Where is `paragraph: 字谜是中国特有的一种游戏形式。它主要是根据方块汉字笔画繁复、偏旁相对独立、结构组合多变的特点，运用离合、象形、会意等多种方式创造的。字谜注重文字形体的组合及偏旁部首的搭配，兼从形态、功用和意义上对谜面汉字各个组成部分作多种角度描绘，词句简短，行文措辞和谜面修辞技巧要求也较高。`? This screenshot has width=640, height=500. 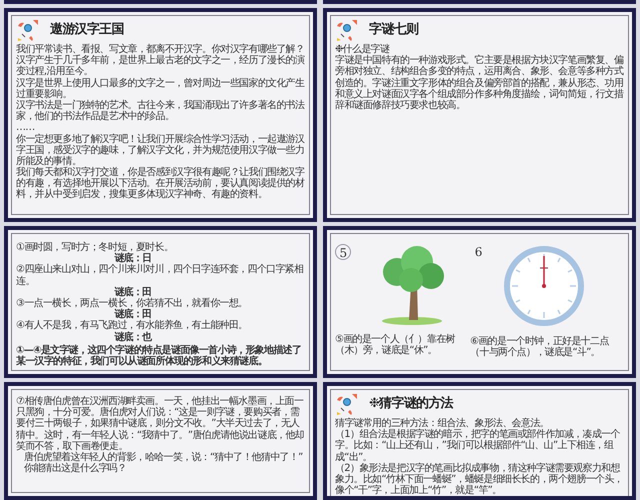
paragraph: 字谜是中国特有的一种游戏形式。它主要是根据方块汉字笔画繁复、偏旁相对独立、结构组合多变的特点，运用离合、象形、会意等多种方式创造的。字谜注重文字形体的组合及偏旁部首的搭配，兼从形态、功用和意义上对谜面汉字各个组成部分作多种角度描绘，词句简短，行文措辞和谜面修辞技巧要求也较高。 is located at coordinates (479, 83).